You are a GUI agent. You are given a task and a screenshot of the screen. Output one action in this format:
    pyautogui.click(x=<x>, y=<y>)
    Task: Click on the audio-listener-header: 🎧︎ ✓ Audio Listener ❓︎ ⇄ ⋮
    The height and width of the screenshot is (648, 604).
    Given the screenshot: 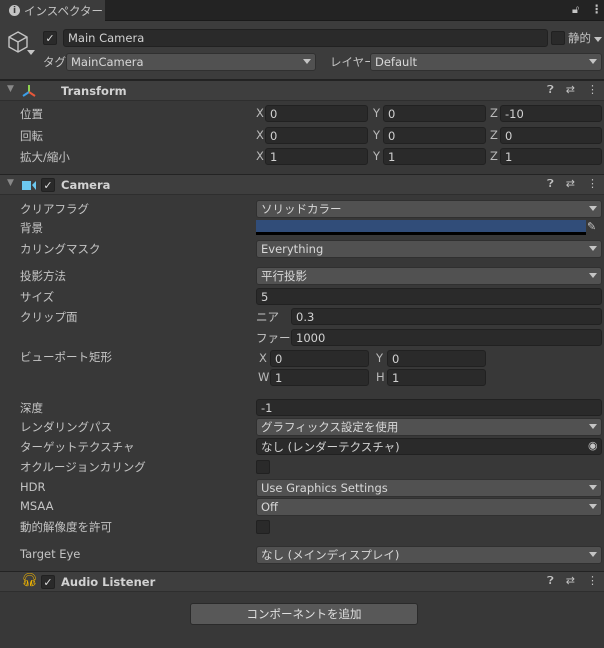 What is the action you would take?
    pyautogui.click(x=302, y=581)
    